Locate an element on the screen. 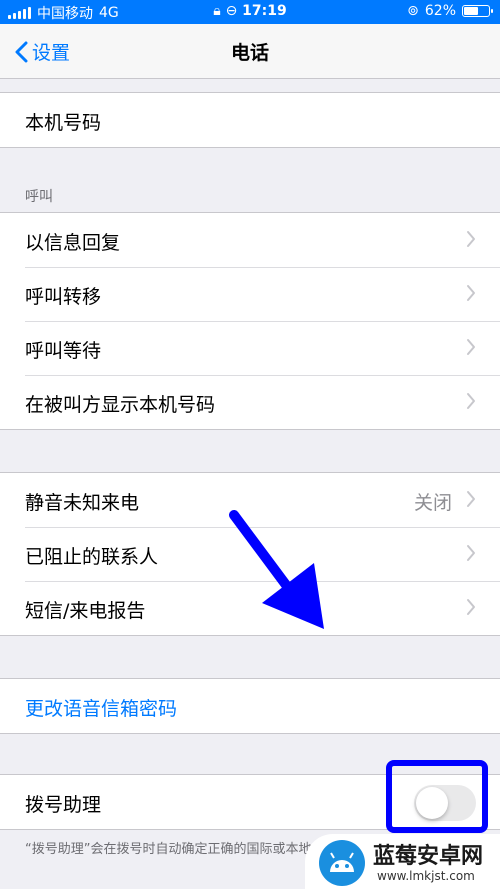 This screenshot has width=500, height=889. android-logo-icon is located at coordinates (342, 863).